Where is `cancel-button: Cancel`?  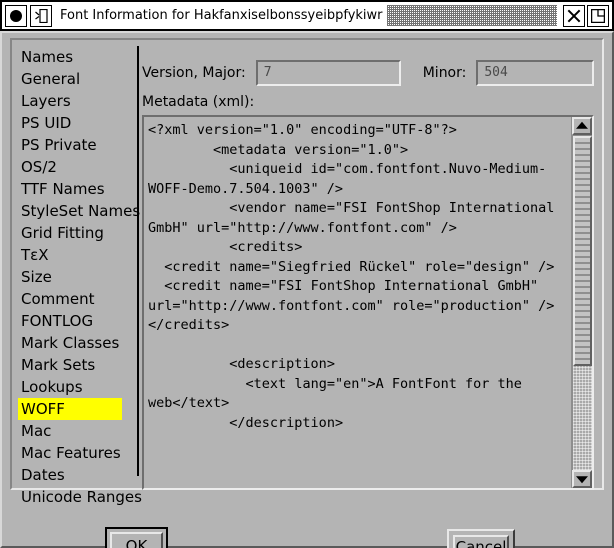 cancel-button: Cancel is located at coordinates (481, 538).